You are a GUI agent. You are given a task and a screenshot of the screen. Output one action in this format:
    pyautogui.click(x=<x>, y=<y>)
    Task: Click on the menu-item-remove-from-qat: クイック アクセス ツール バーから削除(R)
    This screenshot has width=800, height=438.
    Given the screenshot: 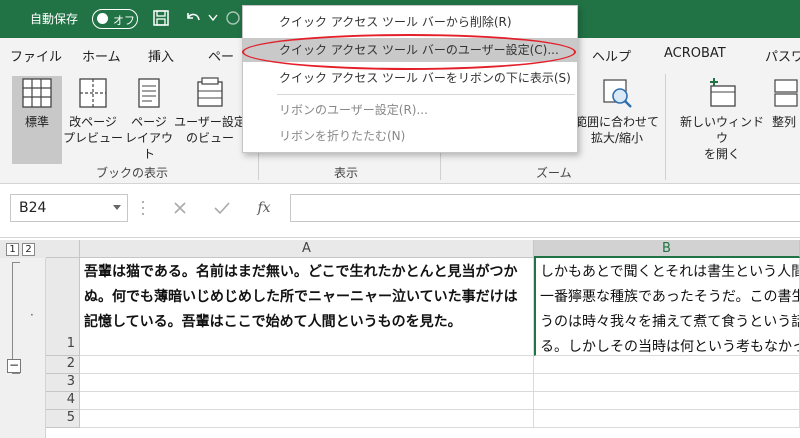 What is the action you would take?
    pyautogui.click(x=410, y=22)
    